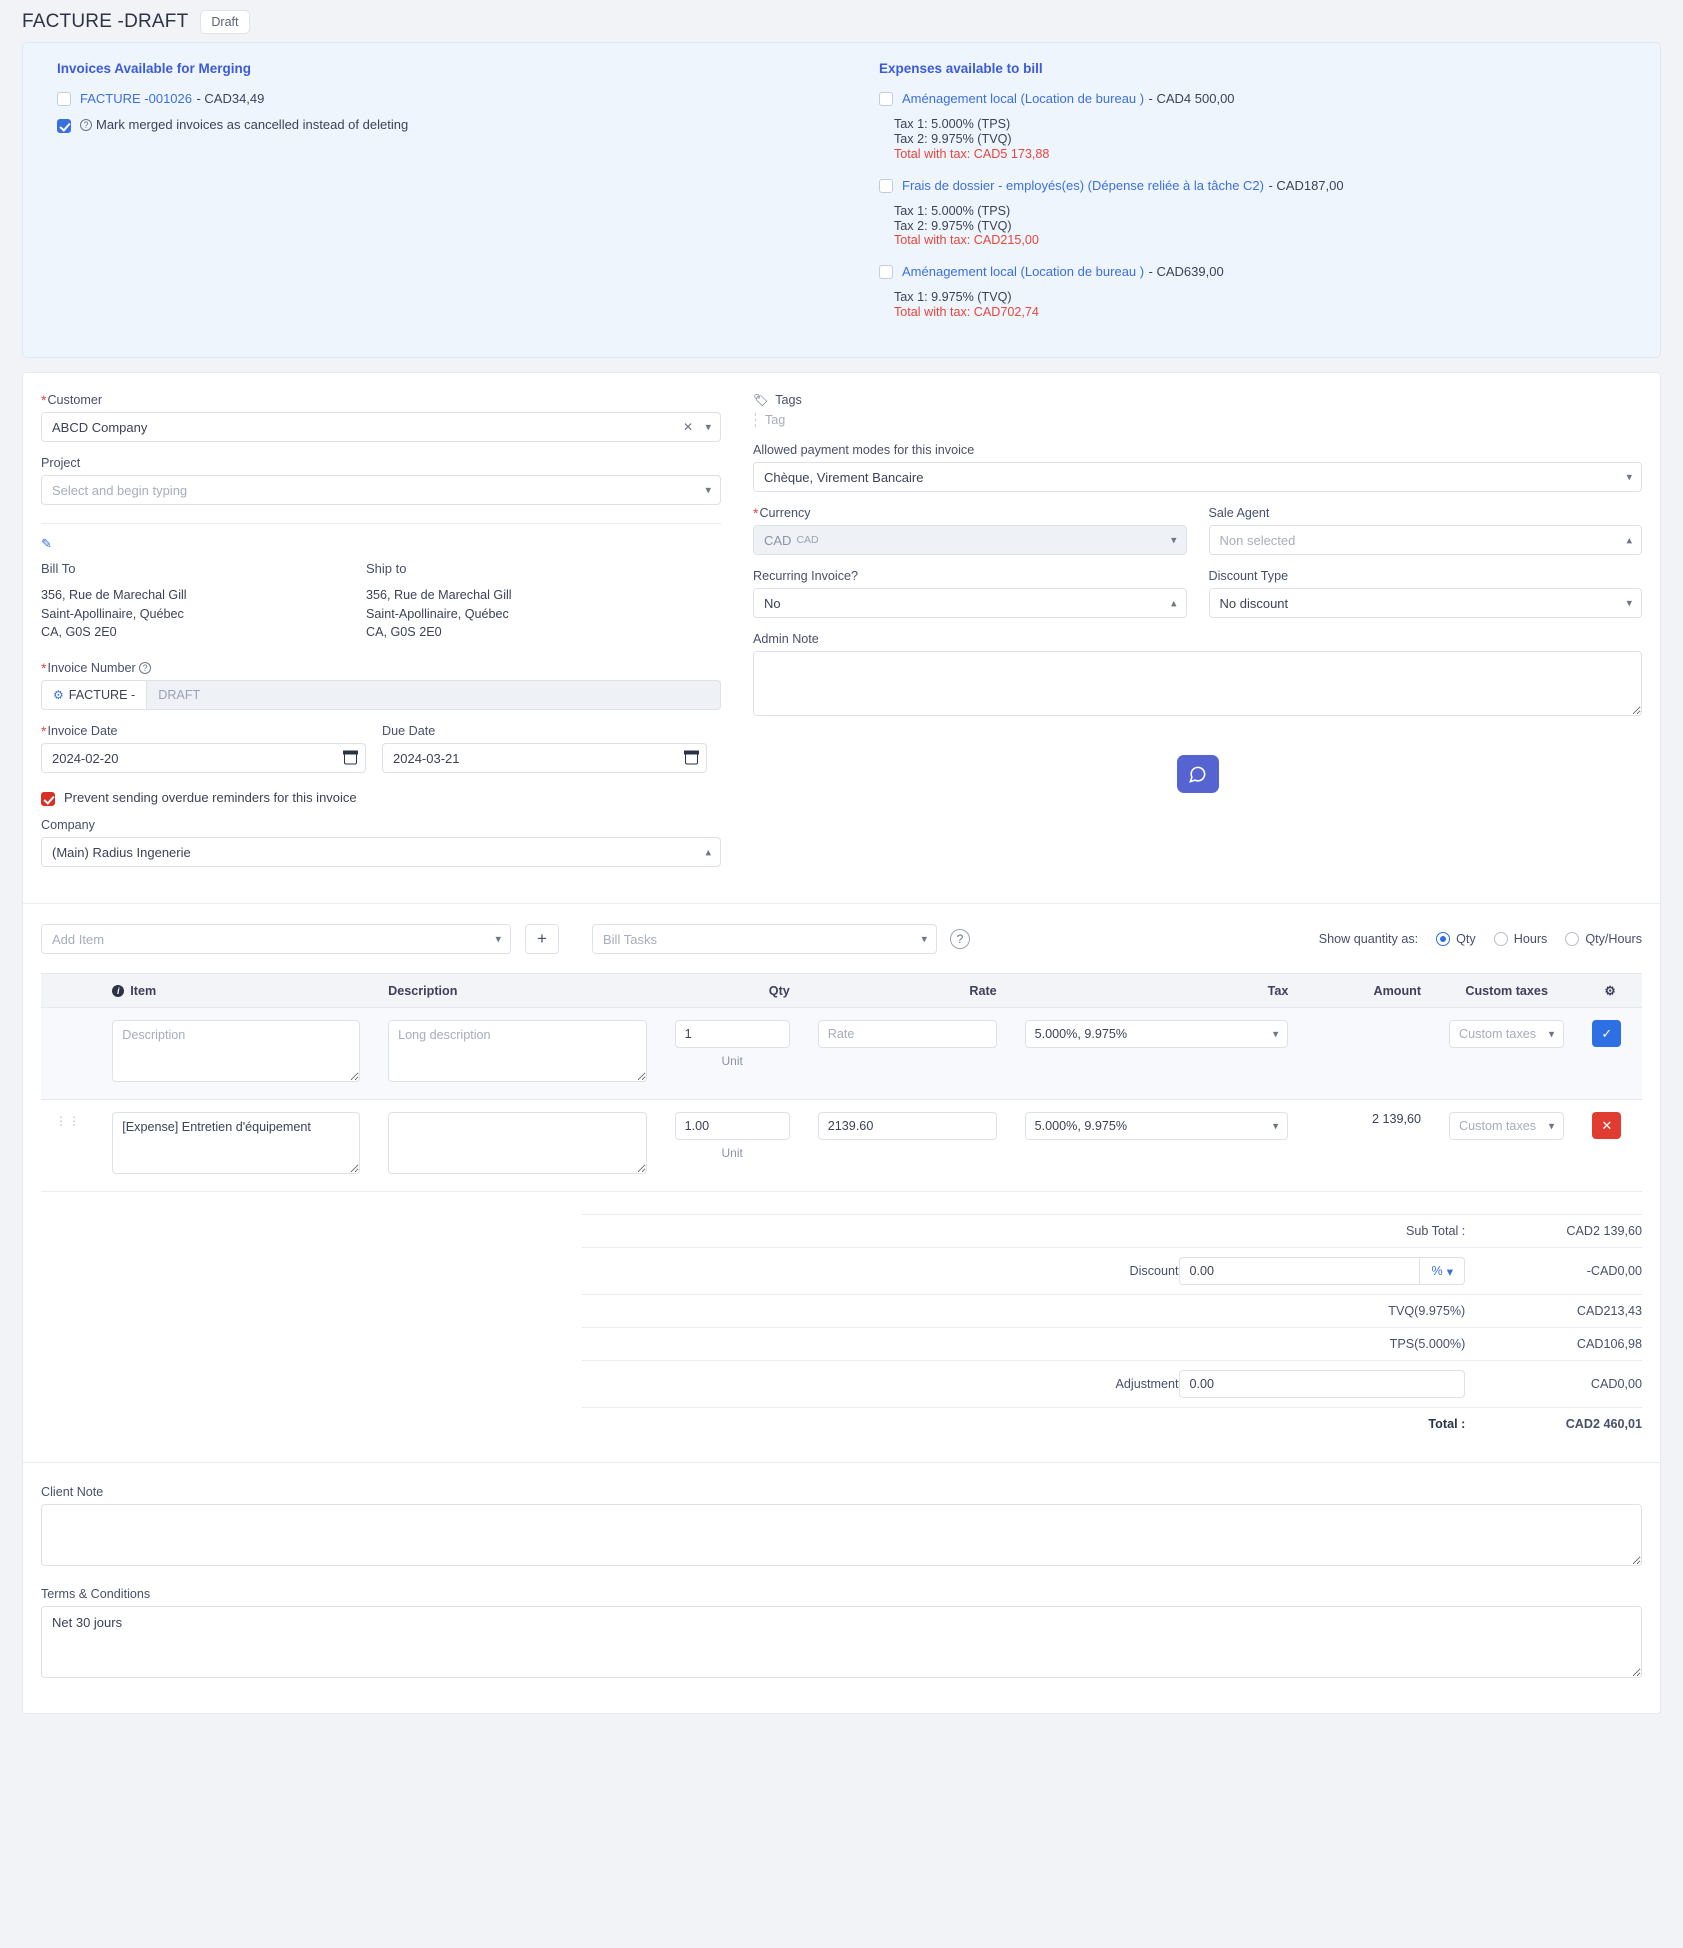 The image size is (1683, 1948). Describe the element at coordinates (907, 1054) in the screenshot. I see `cell-rate: Rate` at that location.